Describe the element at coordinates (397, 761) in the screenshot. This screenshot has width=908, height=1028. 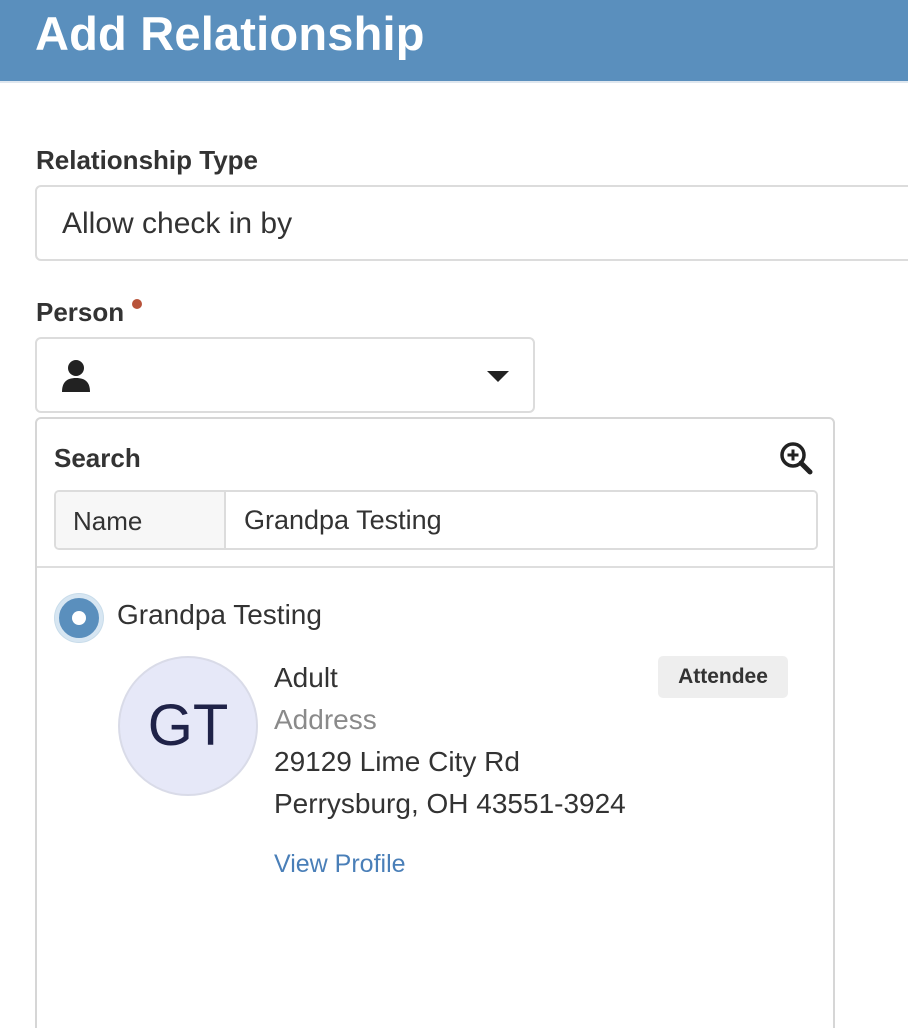
I see `address-line-1: 29129 Lime City Rd` at that location.